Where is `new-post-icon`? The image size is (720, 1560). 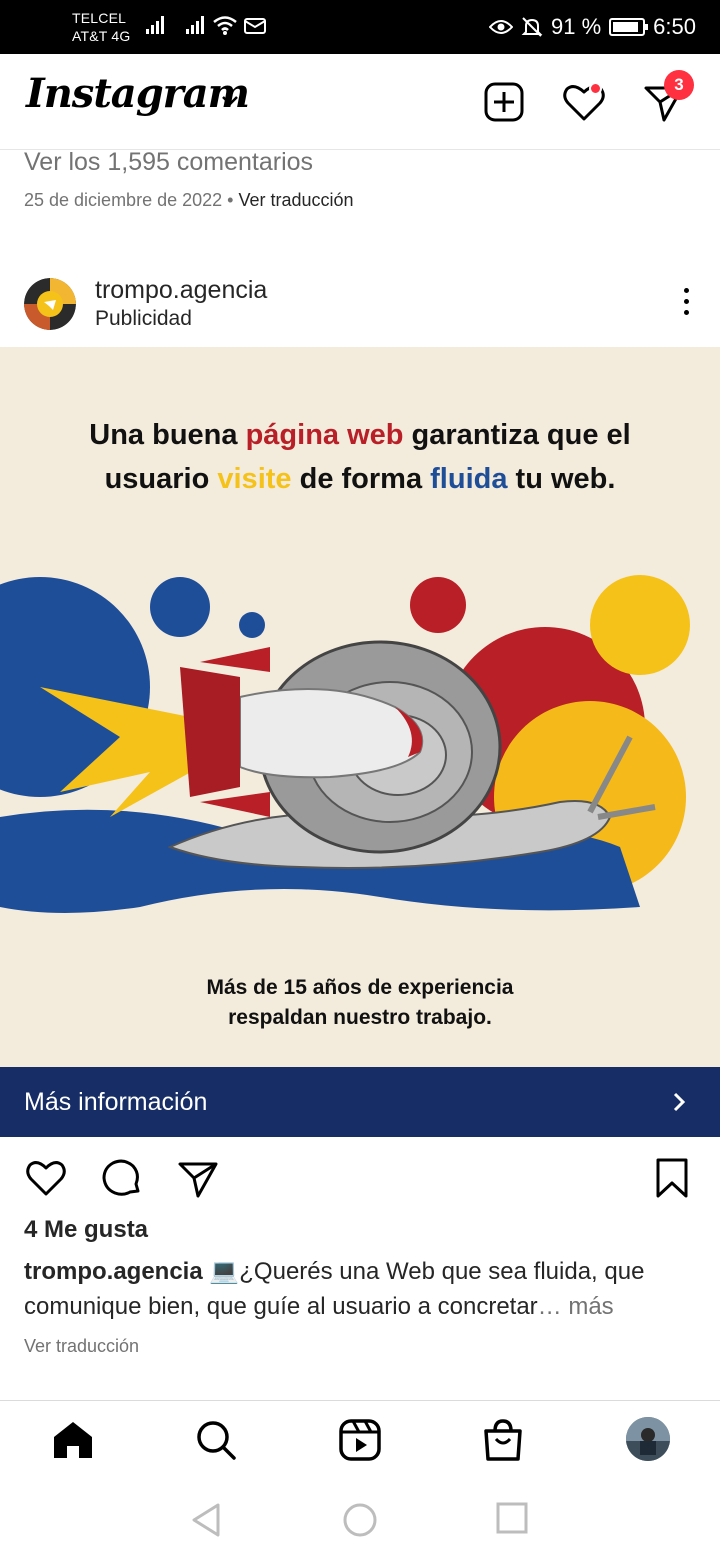
new-post-icon is located at coordinates (504, 102).